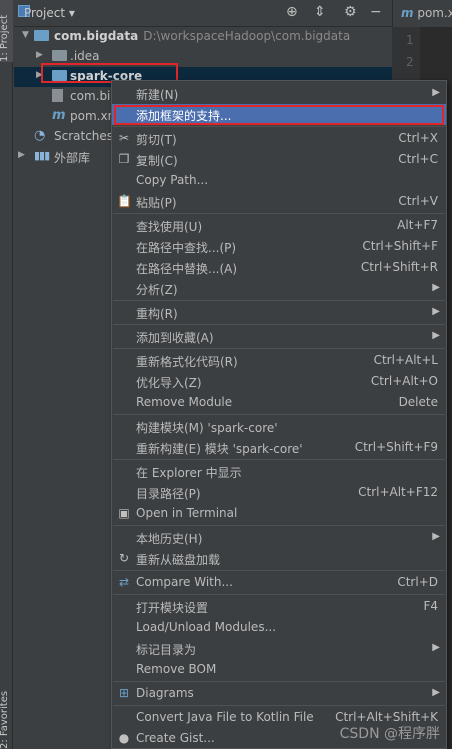  What do you see at coordinates (410, 62) in the screenshot?
I see `line-number: 2` at bounding box center [410, 62].